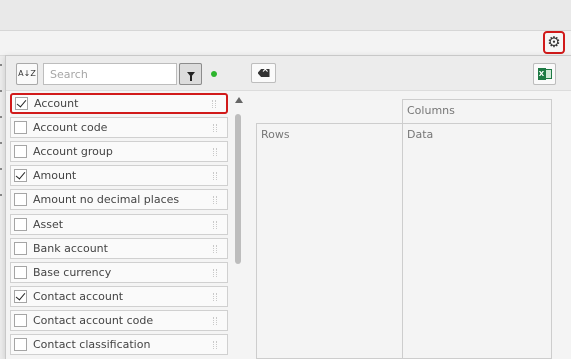 The height and width of the screenshot is (359, 571). I want to click on header-strip, so click(285, 43).